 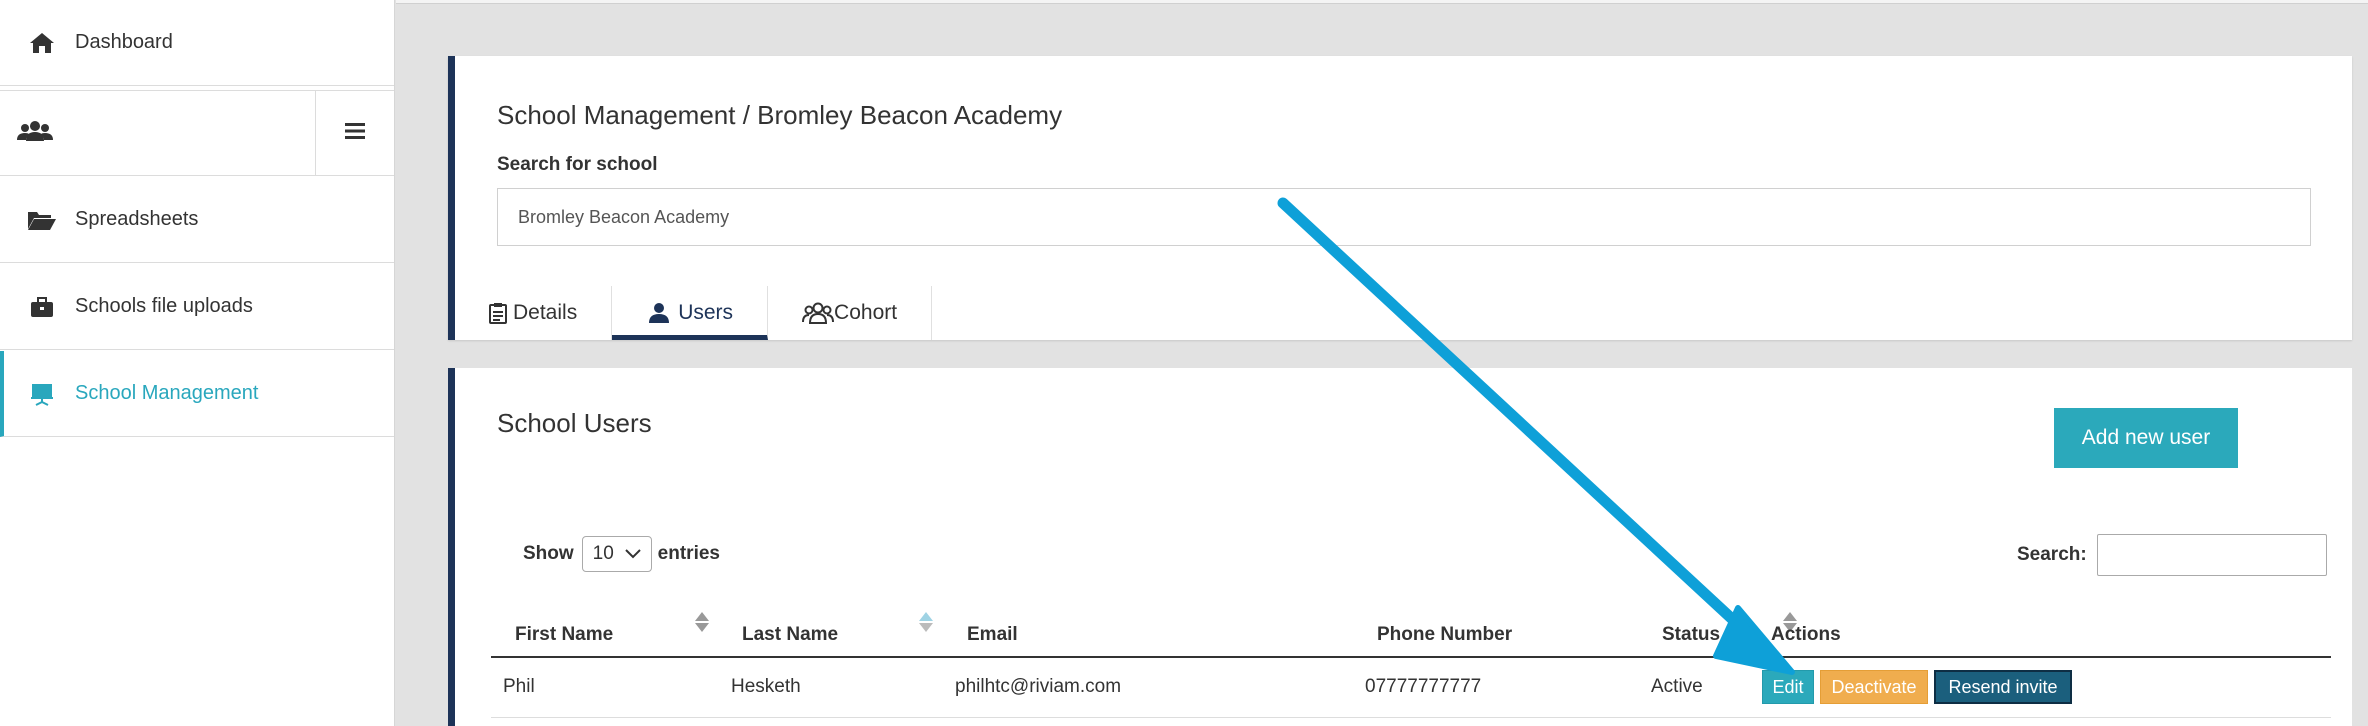 I want to click on cell-phone: 07777777777, so click(x=1423, y=686).